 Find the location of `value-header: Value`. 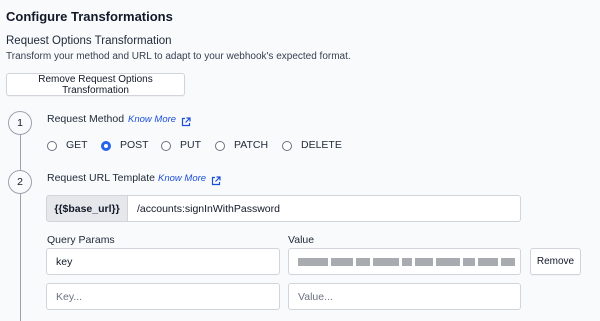

value-header: Value is located at coordinates (301, 240).